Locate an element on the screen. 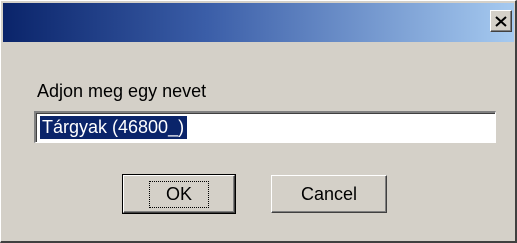 The image size is (517, 243). close-icon is located at coordinates (501, 21).